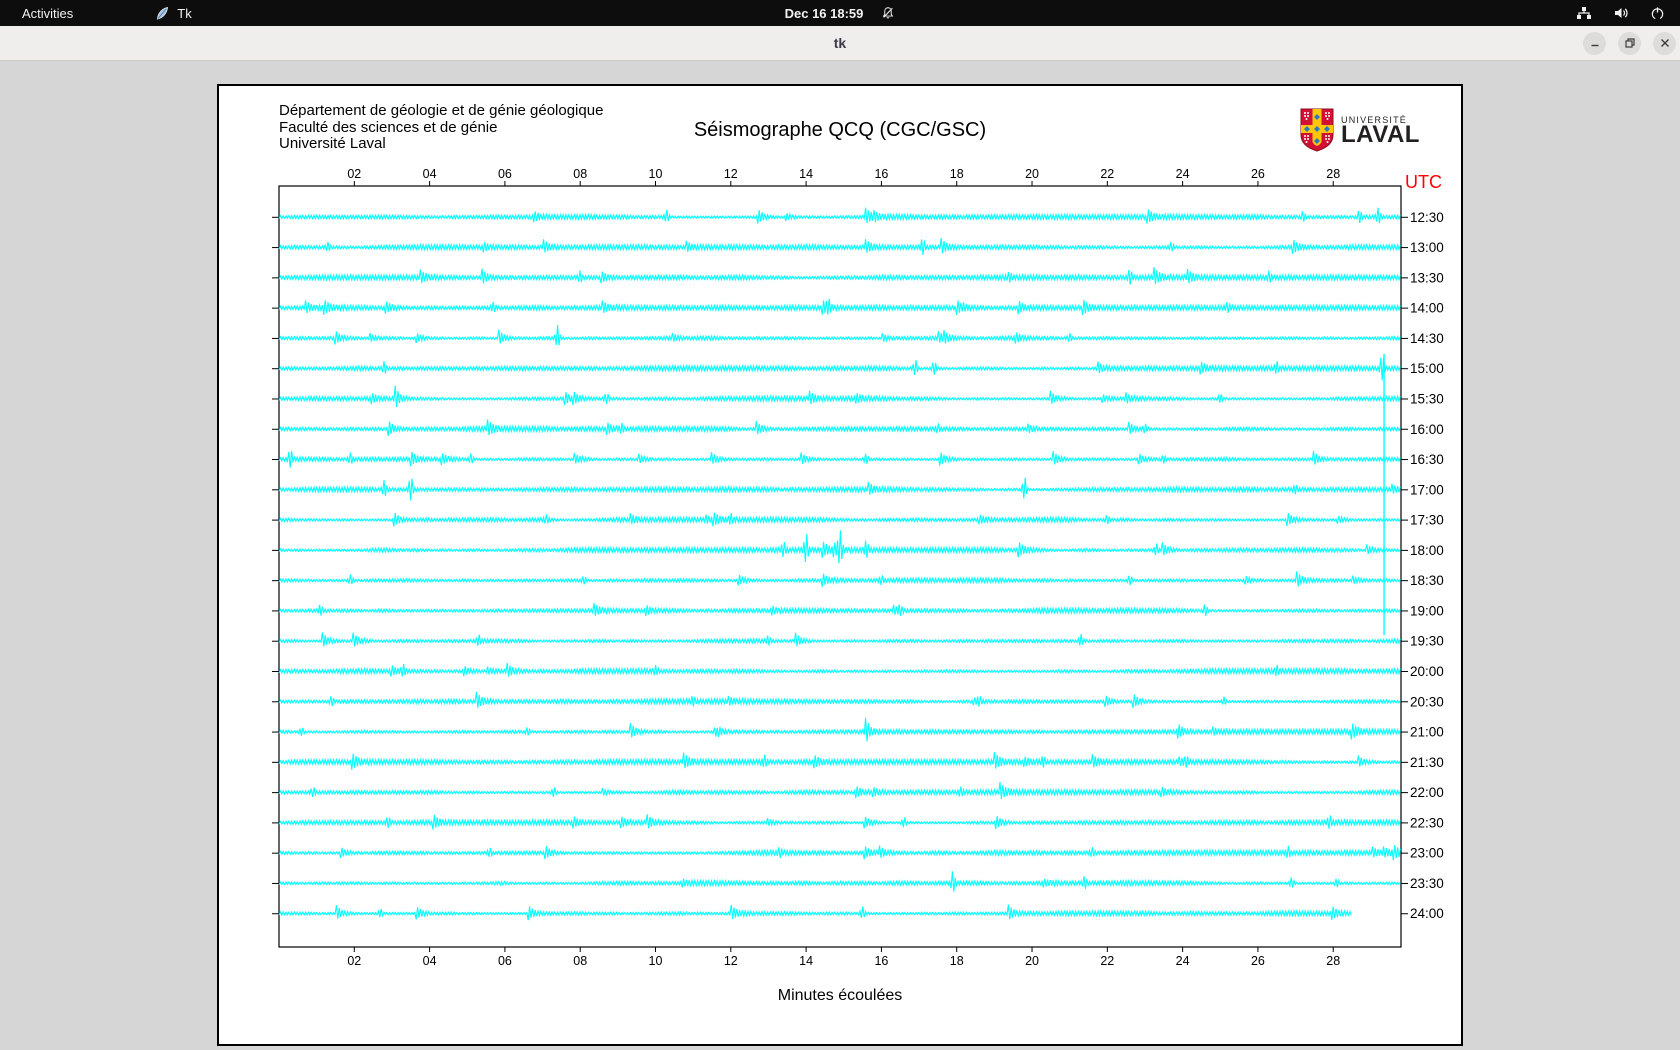 The height and width of the screenshot is (1050, 1680). Describe the element at coordinates (1427, 641) in the screenshot. I see `trace-time-label: 19:30` at that location.